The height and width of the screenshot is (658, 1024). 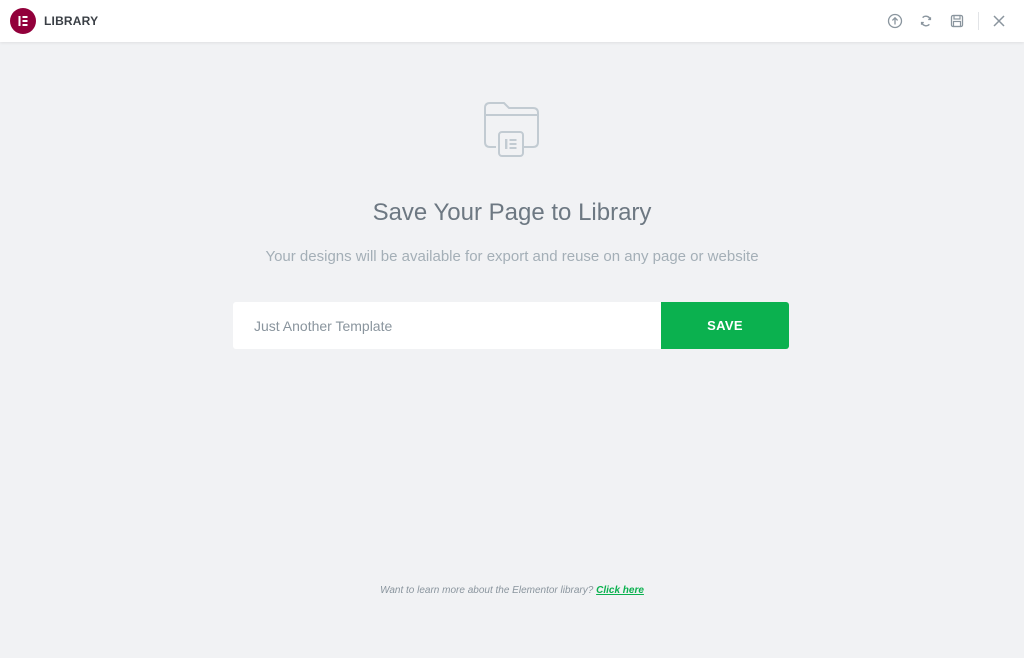 I want to click on template-name-input, so click(x=447, y=325).